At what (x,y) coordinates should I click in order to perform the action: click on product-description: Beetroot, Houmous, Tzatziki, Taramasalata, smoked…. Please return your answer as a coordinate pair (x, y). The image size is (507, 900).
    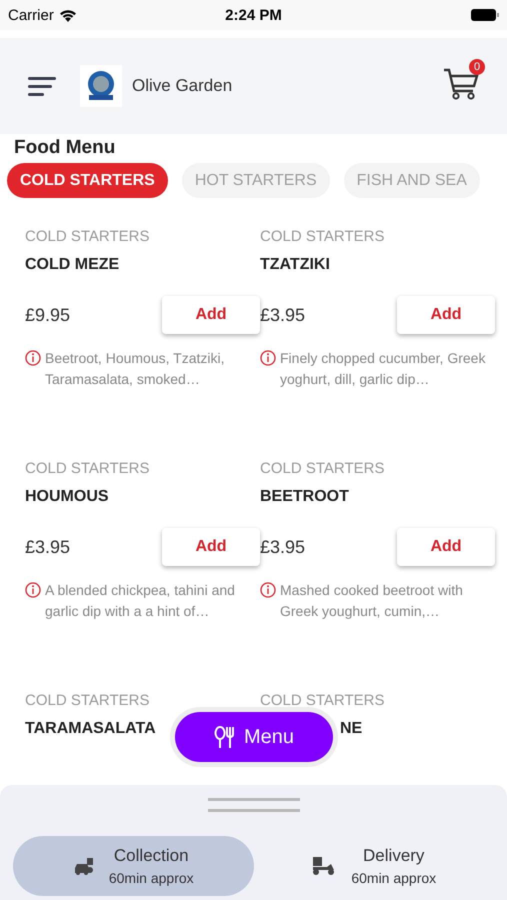
    Looking at the image, I should click on (135, 369).